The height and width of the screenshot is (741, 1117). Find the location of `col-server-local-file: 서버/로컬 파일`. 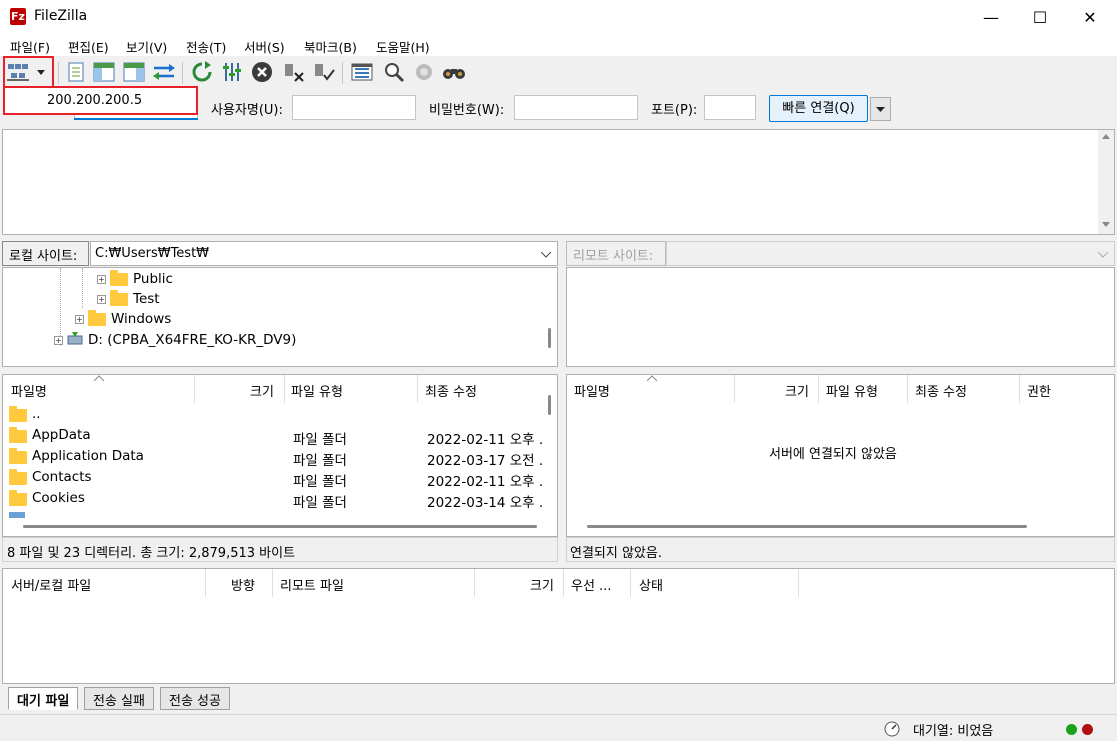

col-server-local-file: 서버/로컬 파일 is located at coordinates (51, 584).